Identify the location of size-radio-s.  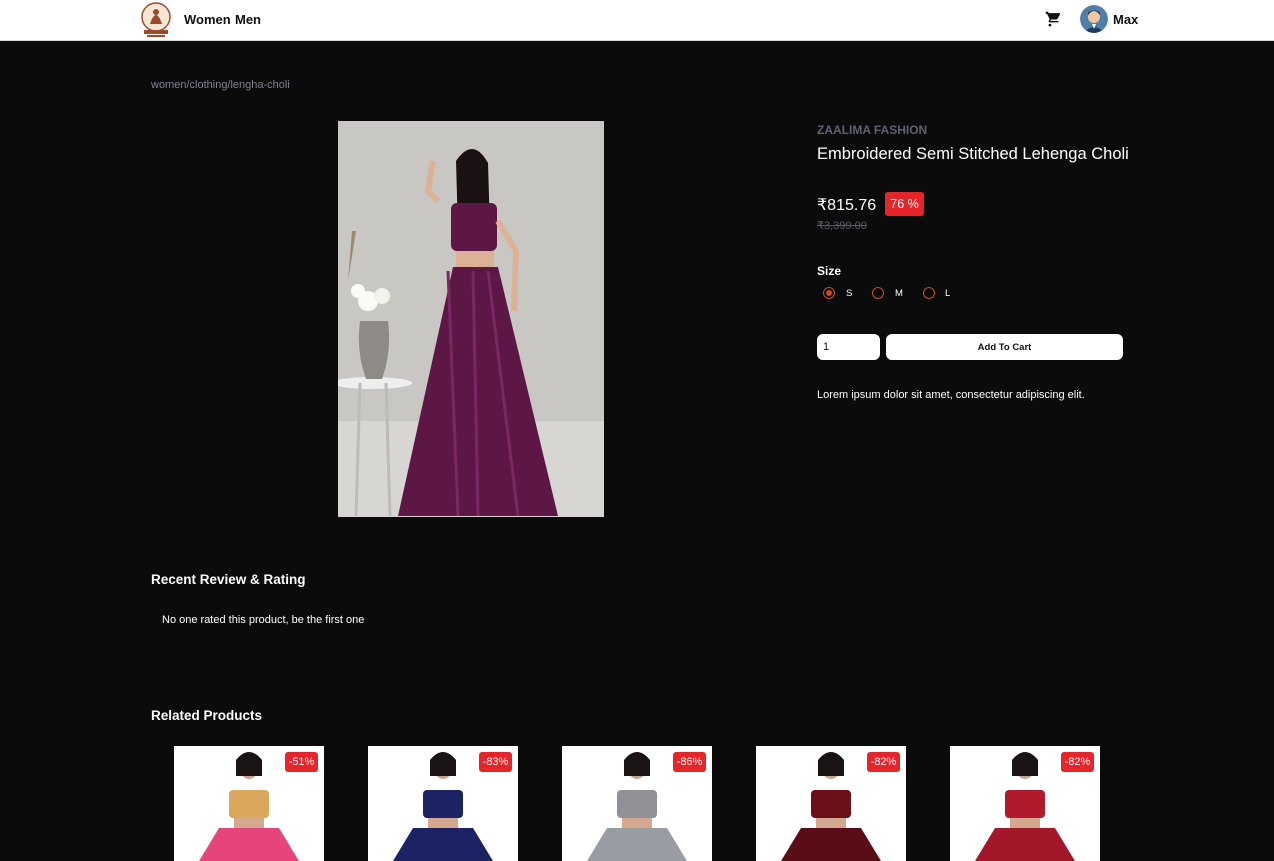
(829, 293).